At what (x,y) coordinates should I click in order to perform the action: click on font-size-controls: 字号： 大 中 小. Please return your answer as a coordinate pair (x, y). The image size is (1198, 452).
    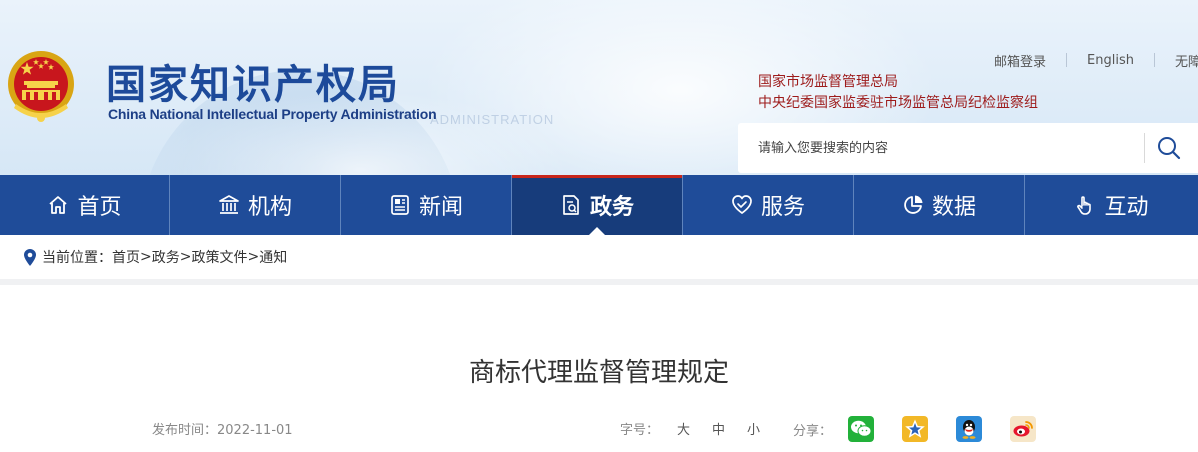
    Looking at the image, I should click on (690, 428).